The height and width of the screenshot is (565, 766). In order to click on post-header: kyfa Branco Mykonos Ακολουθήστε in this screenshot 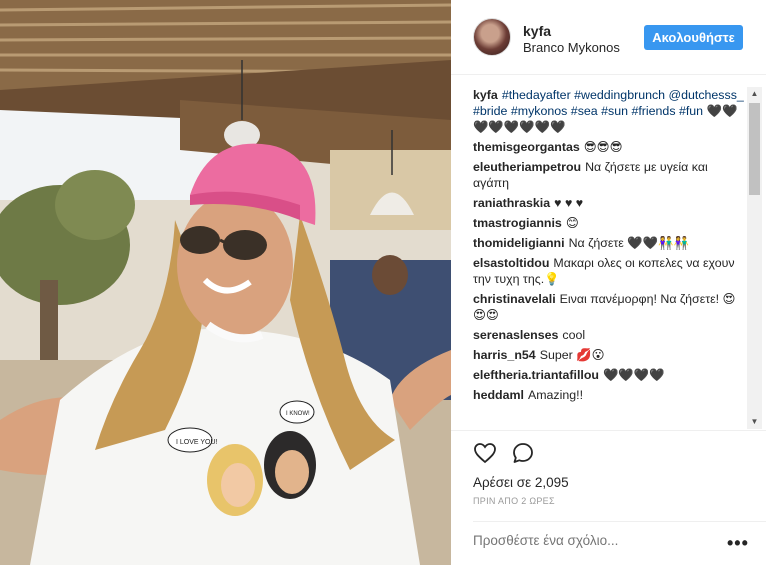, I will do `click(608, 37)`.